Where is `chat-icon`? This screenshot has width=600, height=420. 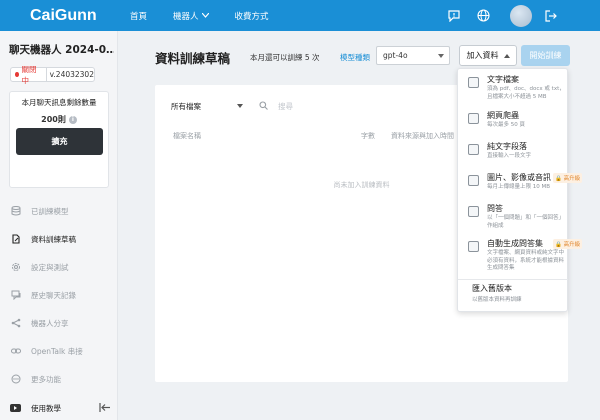
chat-icon is located at coordinates (16, 295).